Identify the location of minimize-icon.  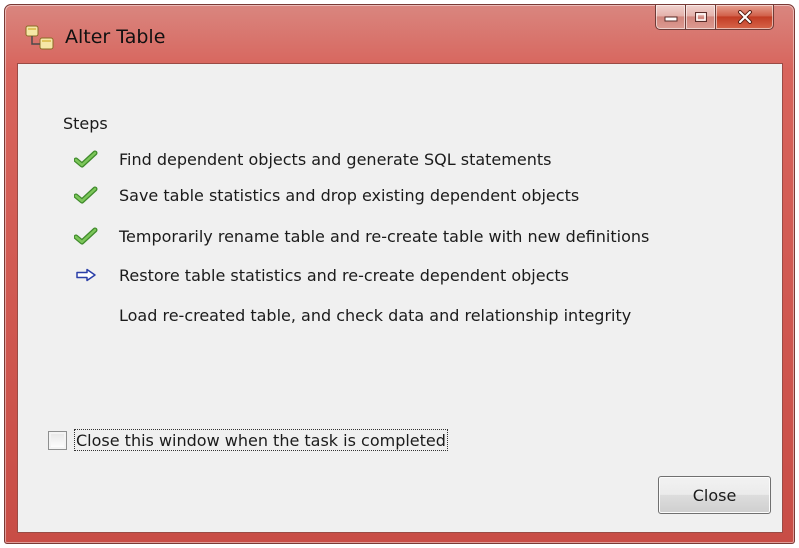
(670, 19).